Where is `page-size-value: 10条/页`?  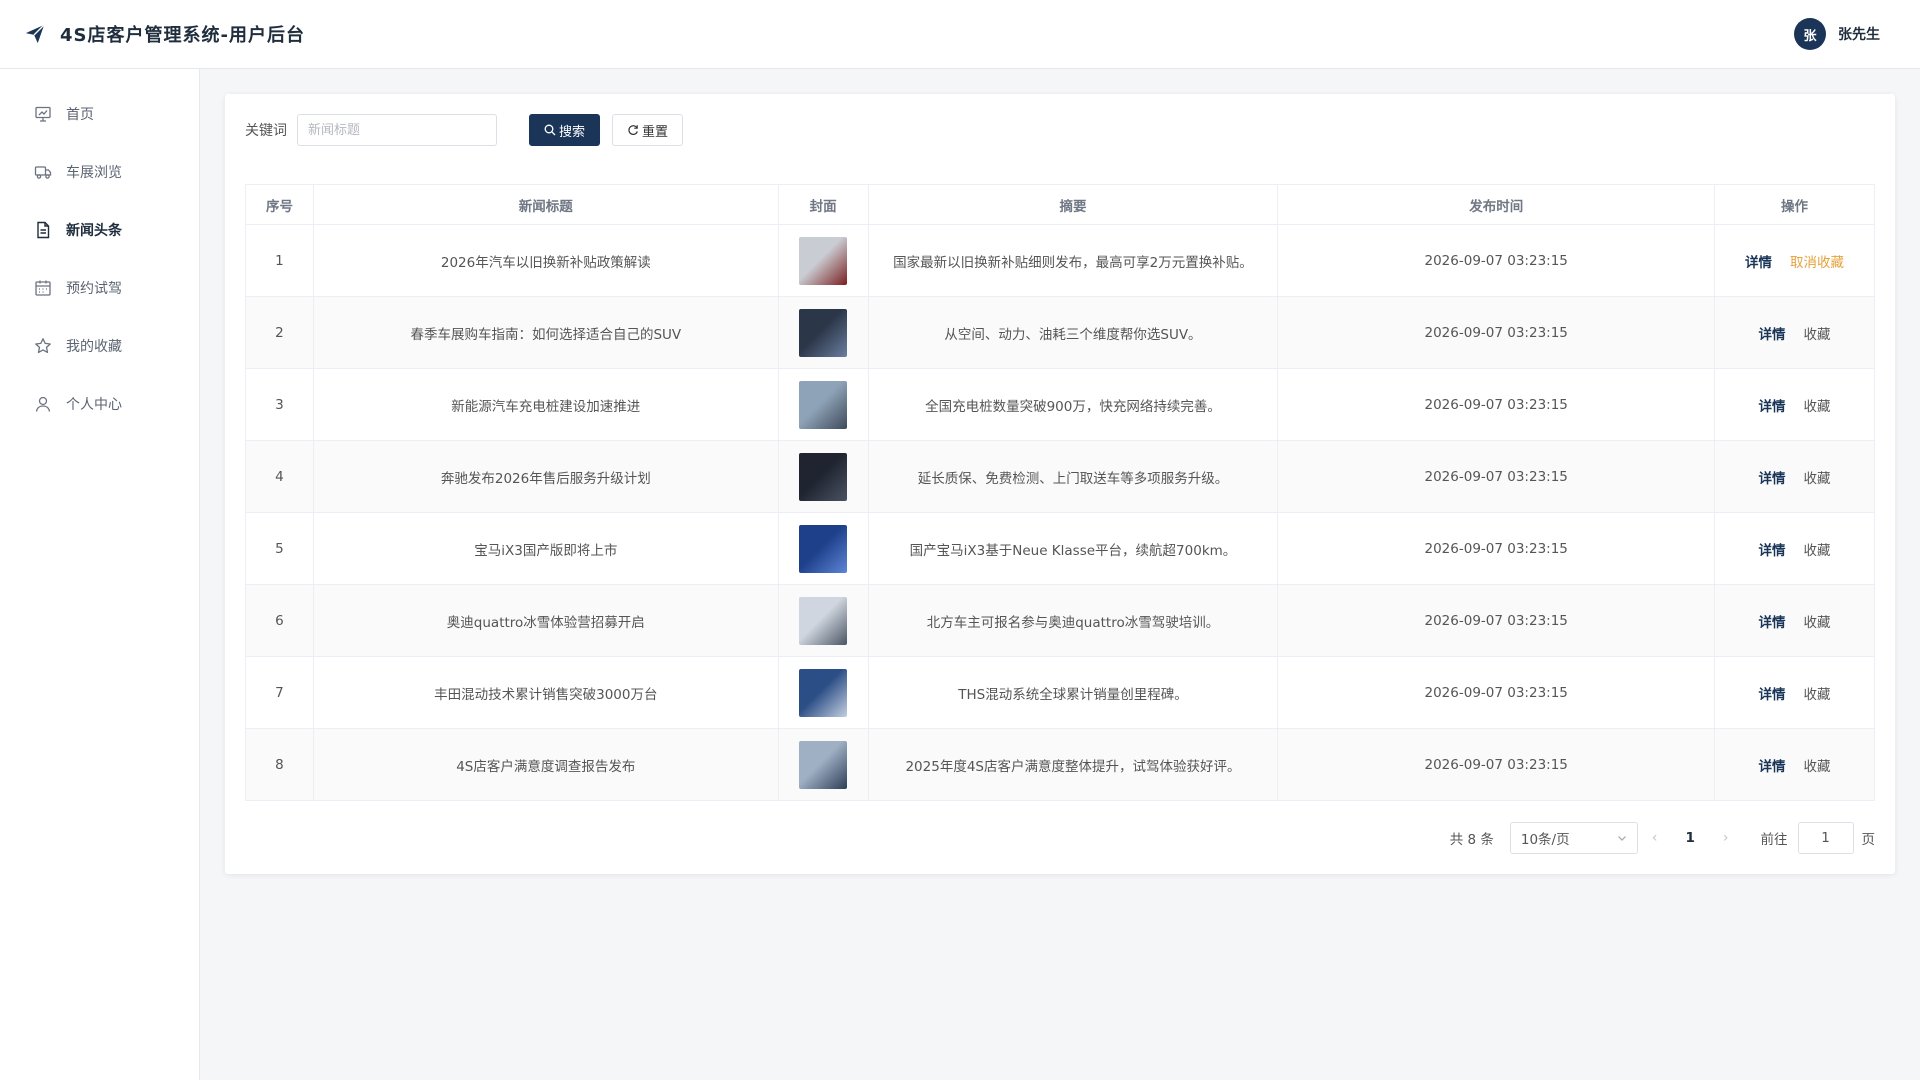 page-size-value: 10条/页 is located at coordinates (1545, 840).